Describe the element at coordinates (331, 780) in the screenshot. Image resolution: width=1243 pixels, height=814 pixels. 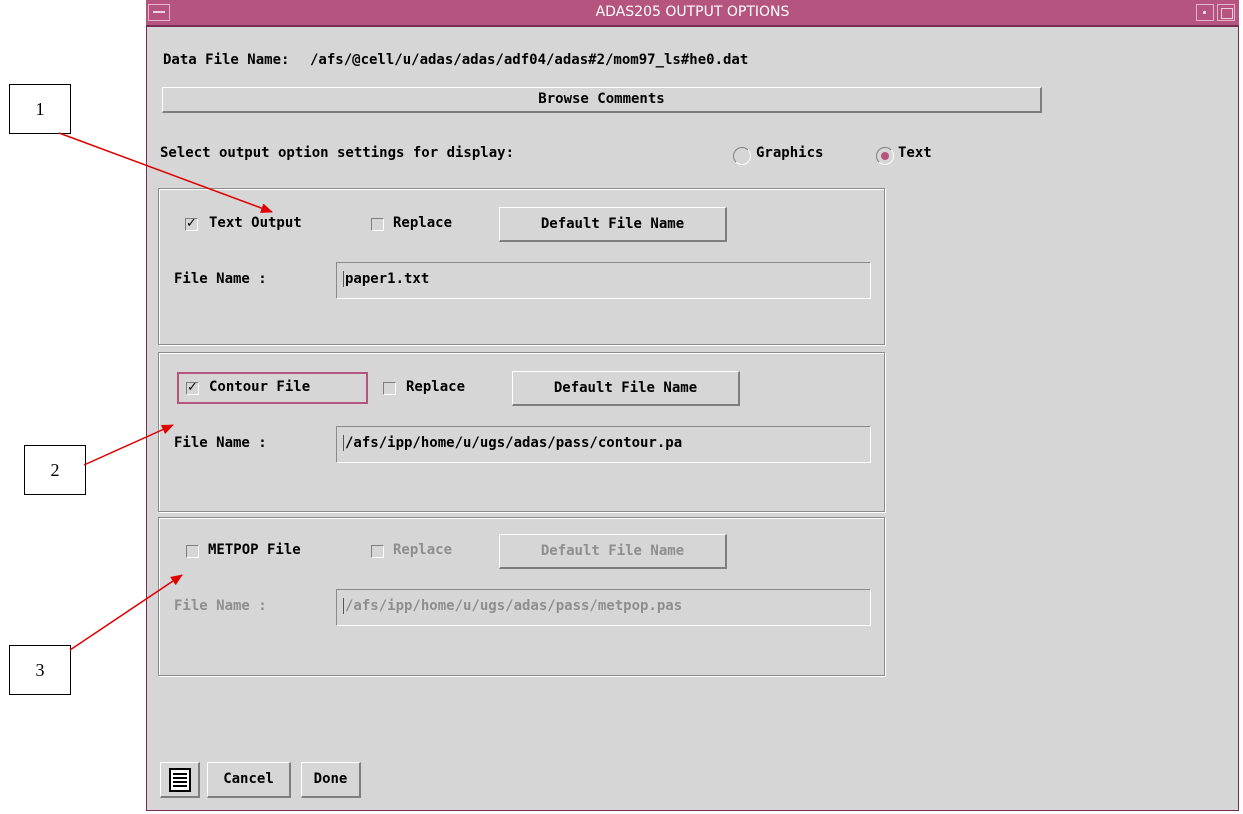
I see `done-button: Done` at that location.